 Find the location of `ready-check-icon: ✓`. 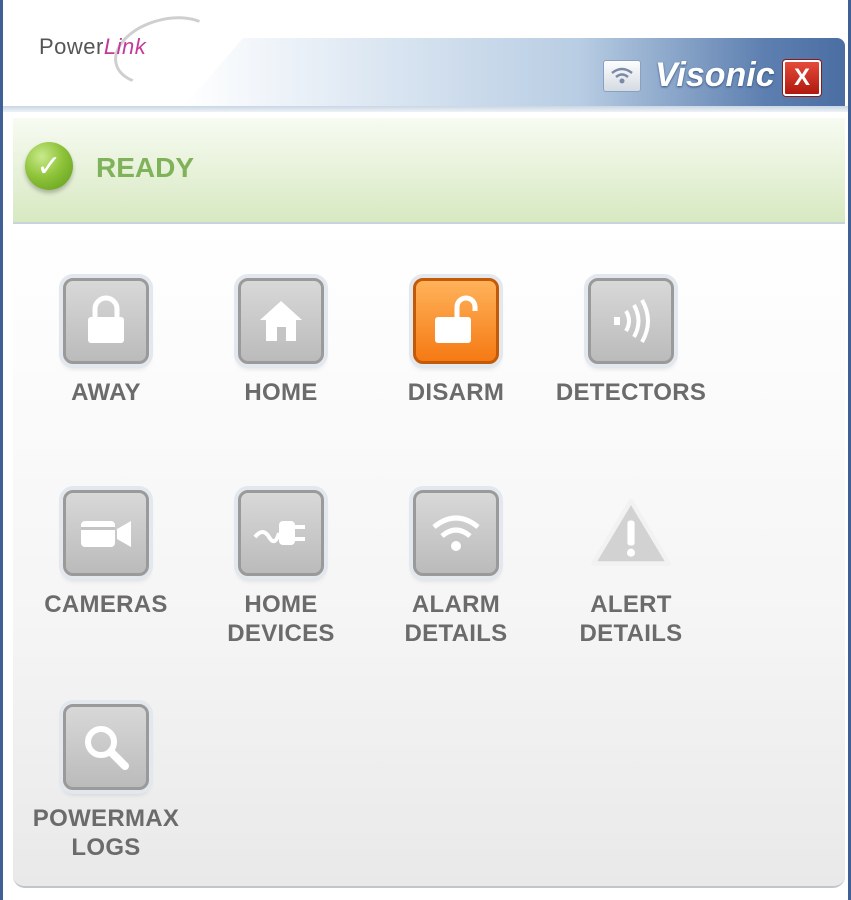

ready-check-icon: ✓ is located at coordinates (49, 166).